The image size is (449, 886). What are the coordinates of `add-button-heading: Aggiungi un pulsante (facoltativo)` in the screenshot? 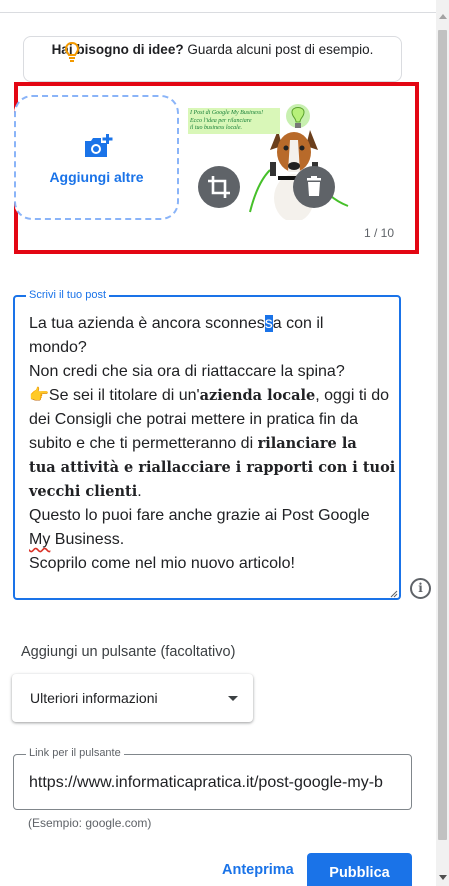 It's located at (128, 652).